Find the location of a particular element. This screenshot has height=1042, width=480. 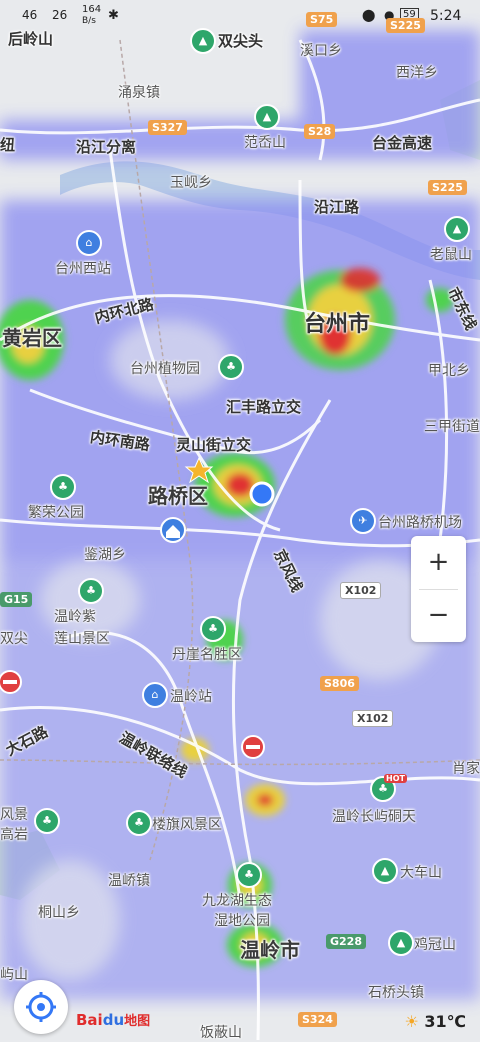

weather-widget: ☀ 31℃ is located at coordinates (435, 1021).